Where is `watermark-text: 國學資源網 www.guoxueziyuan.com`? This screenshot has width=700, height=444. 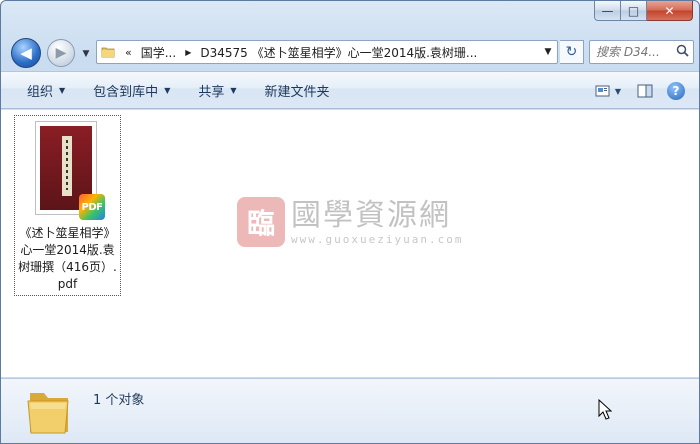
watermark-text: 國學資源網 www.guoxueziyuan.com is located at coordinates (377, 221).